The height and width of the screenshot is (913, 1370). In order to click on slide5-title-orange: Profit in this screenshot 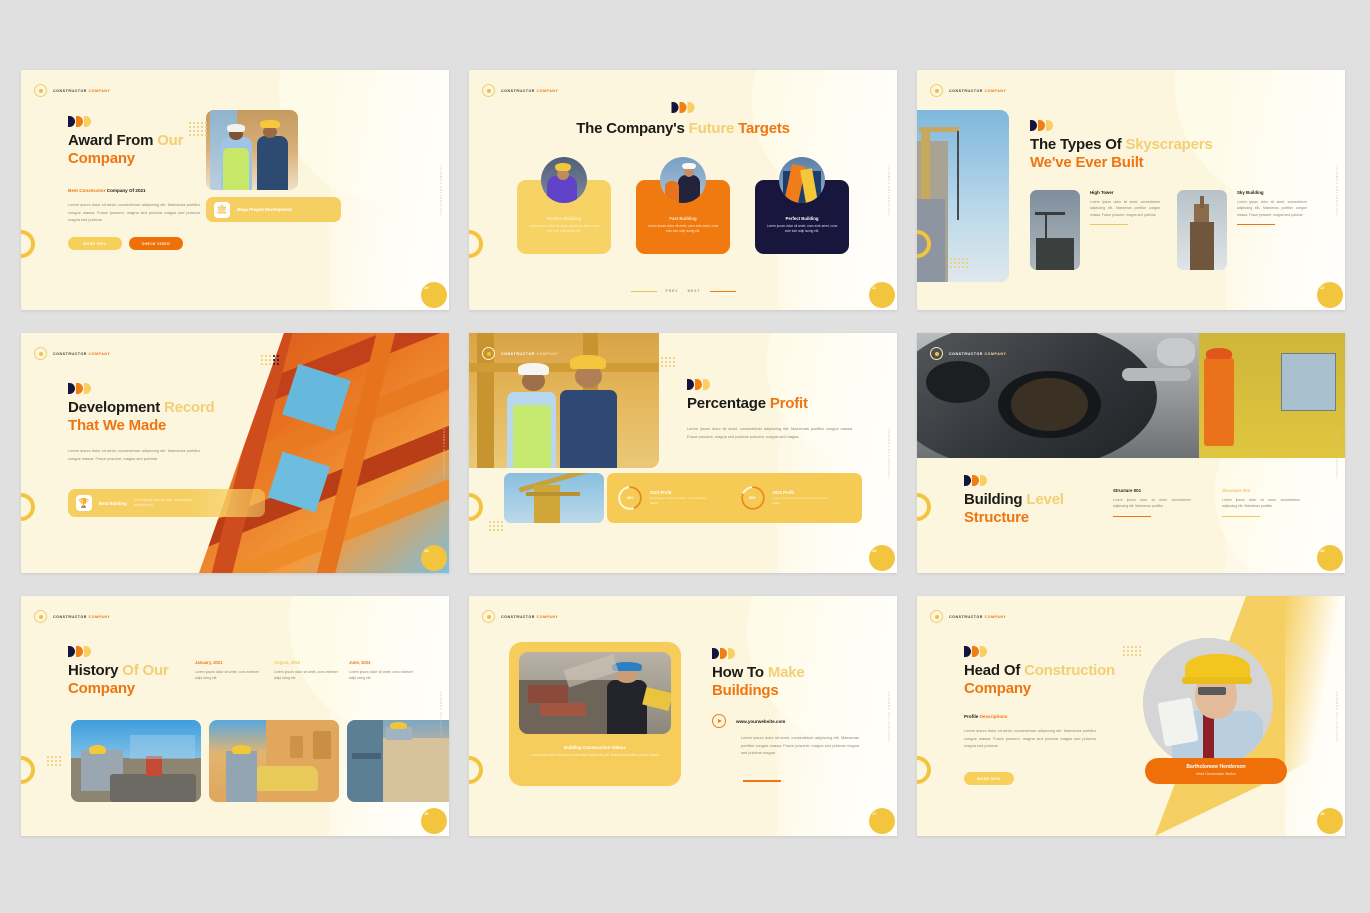, I will do `click(788, 403)`.